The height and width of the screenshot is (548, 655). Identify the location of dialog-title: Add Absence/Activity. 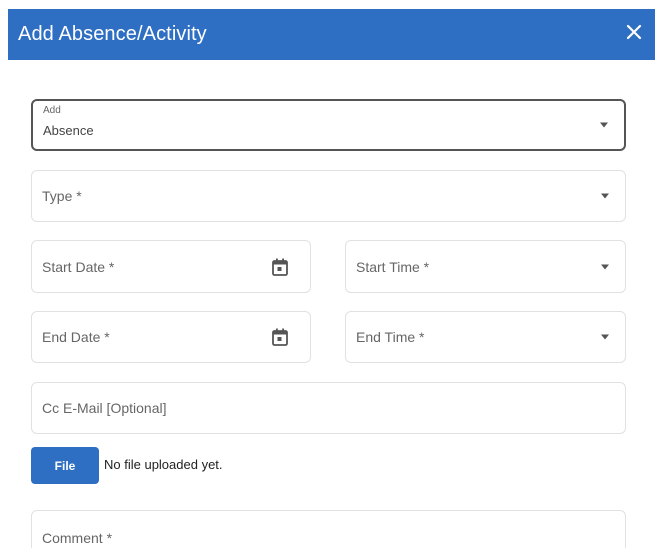
(112, 34).